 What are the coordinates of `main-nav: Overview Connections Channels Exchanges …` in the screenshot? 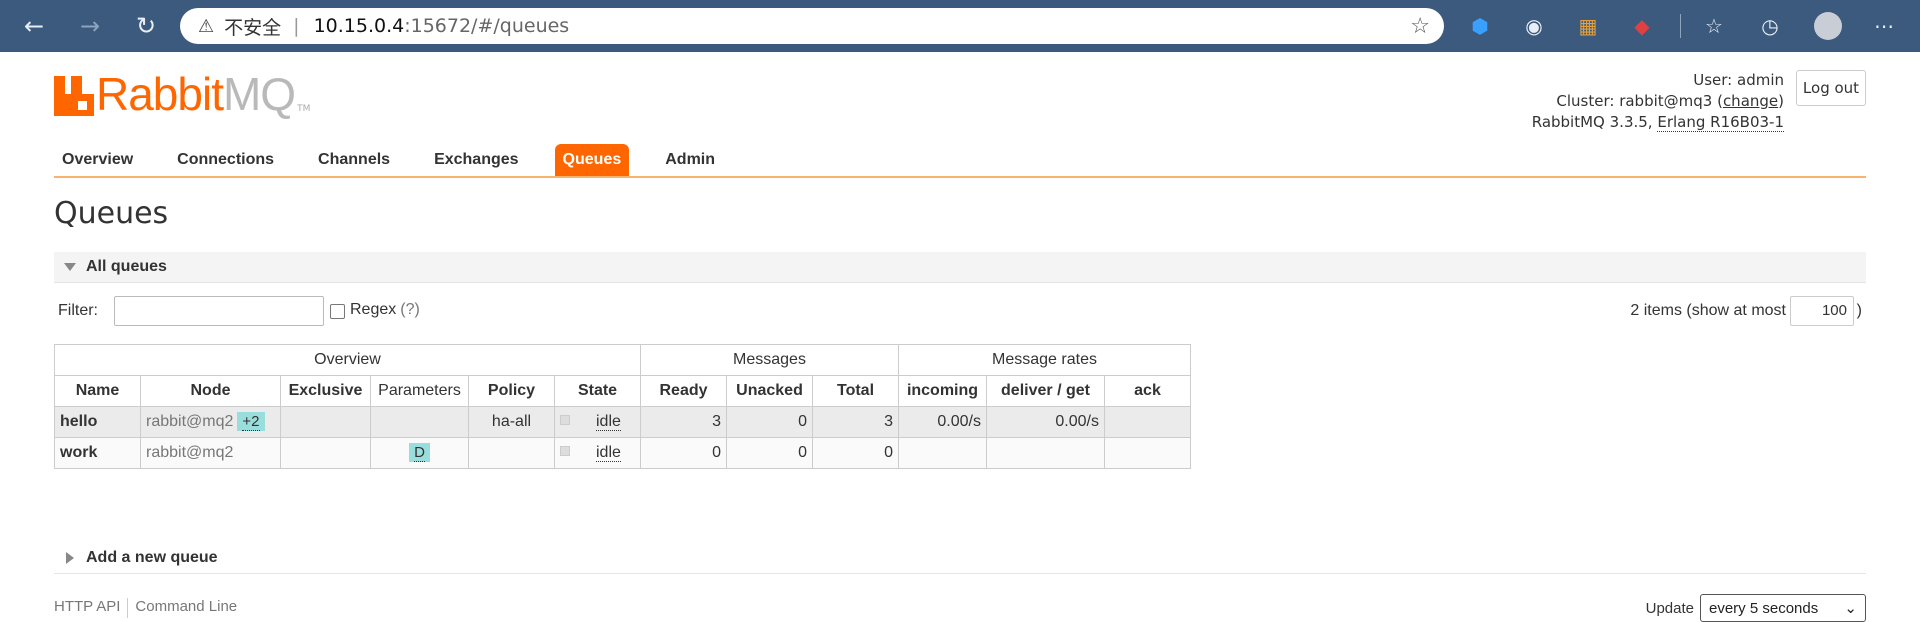 It's located at (960, 187).